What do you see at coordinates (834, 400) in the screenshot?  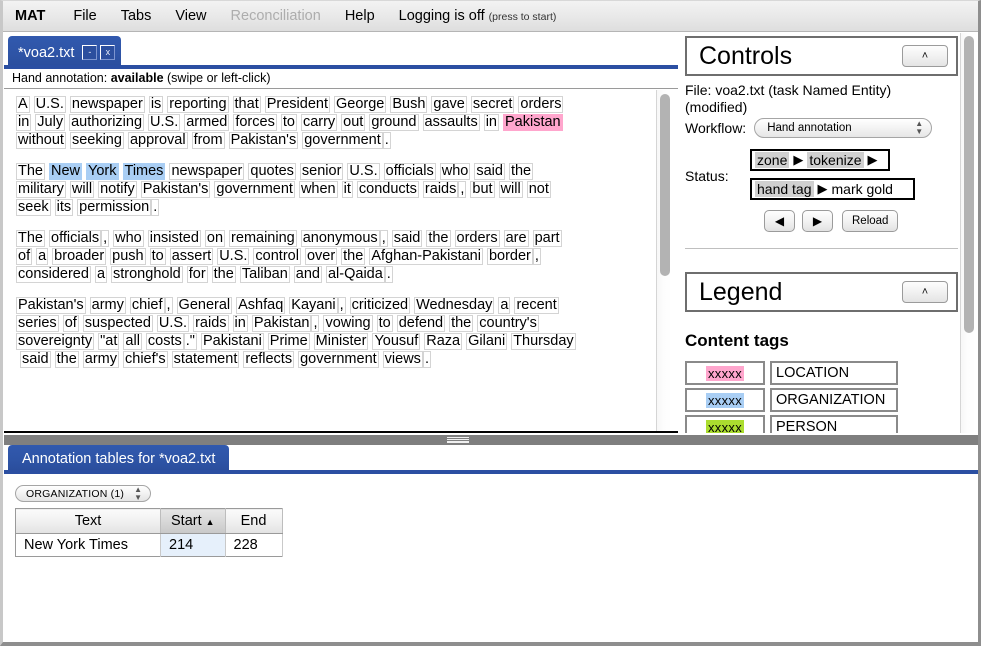 I see `legend-tag-name: ORGANIZATION` at bounding box center [834, 400].